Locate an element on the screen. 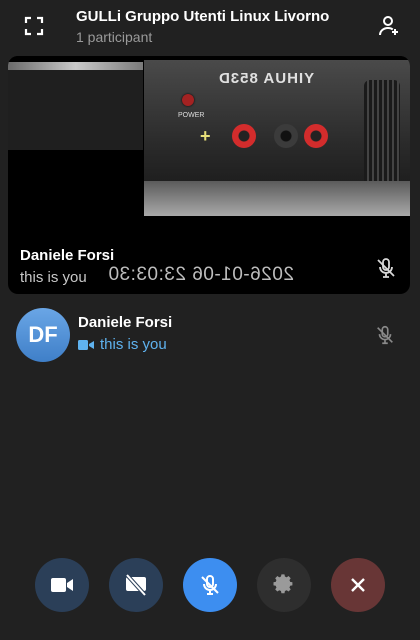  add-participant-icon is located at coordinates (388, 26).